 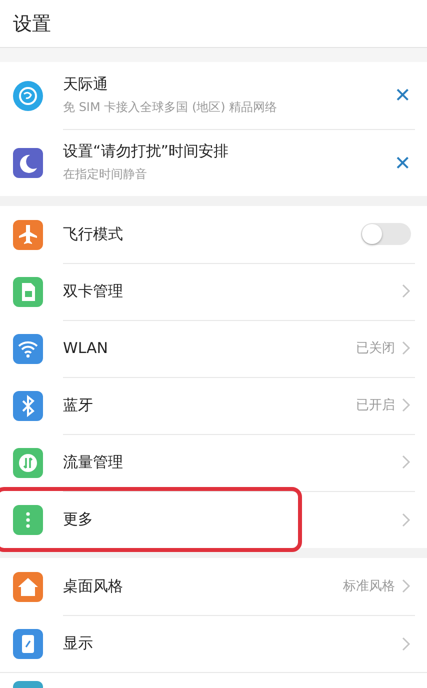 I want to click on setting-value: 已开启, so click(x=375, y=405).